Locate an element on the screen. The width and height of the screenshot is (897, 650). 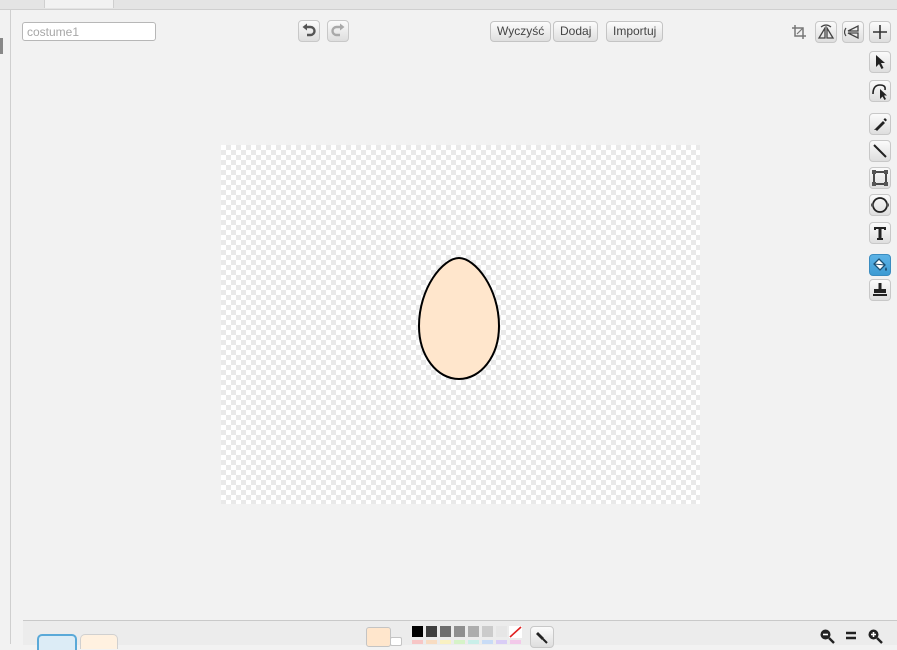
ellipse-tool-button is located at coordinates (880, 205).